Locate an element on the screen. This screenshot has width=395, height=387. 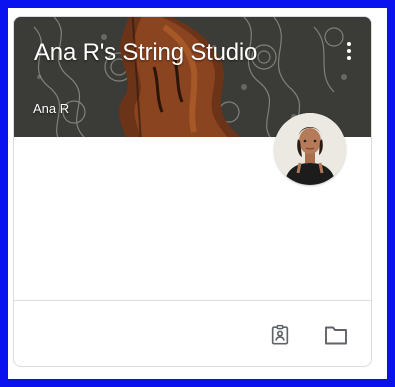
more-options-button is located at coordinates (349, 51).